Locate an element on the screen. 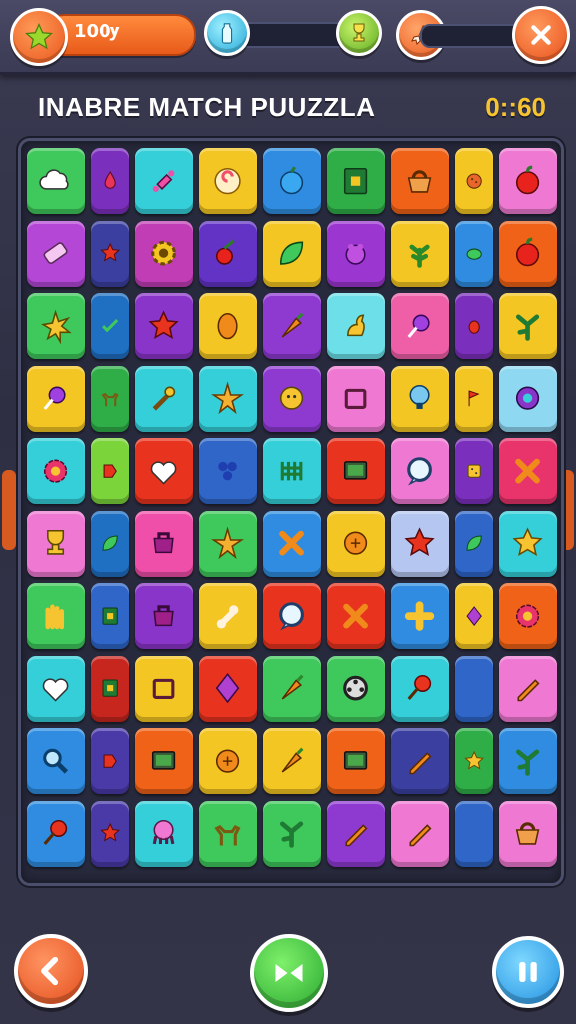  apple-icon is located at coordinates (528, 180).